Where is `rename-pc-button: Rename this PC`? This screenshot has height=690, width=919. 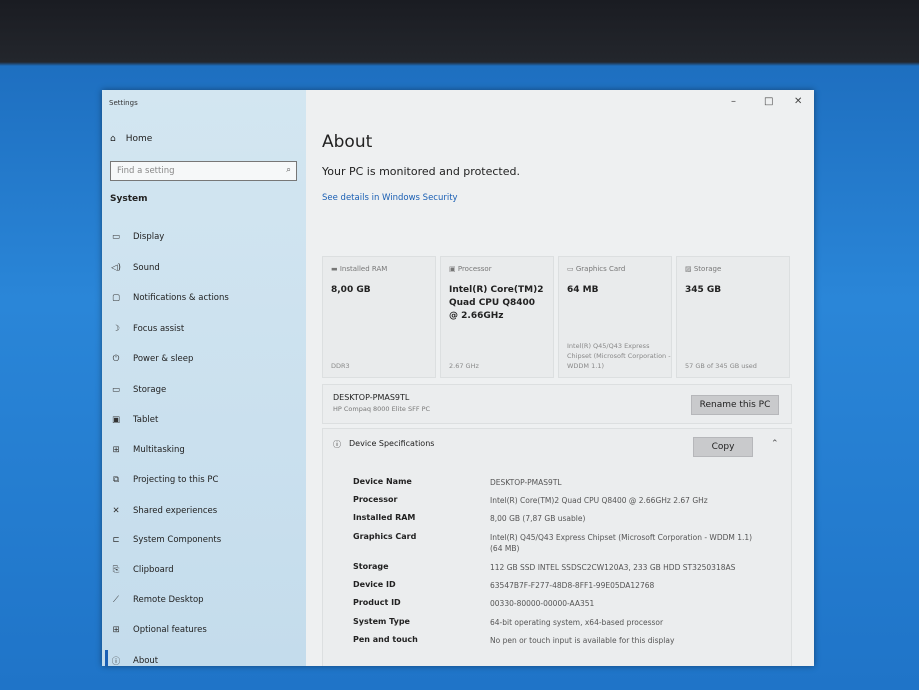 rename-pc-button: Rename this PC is located at coordinates (735, 405).